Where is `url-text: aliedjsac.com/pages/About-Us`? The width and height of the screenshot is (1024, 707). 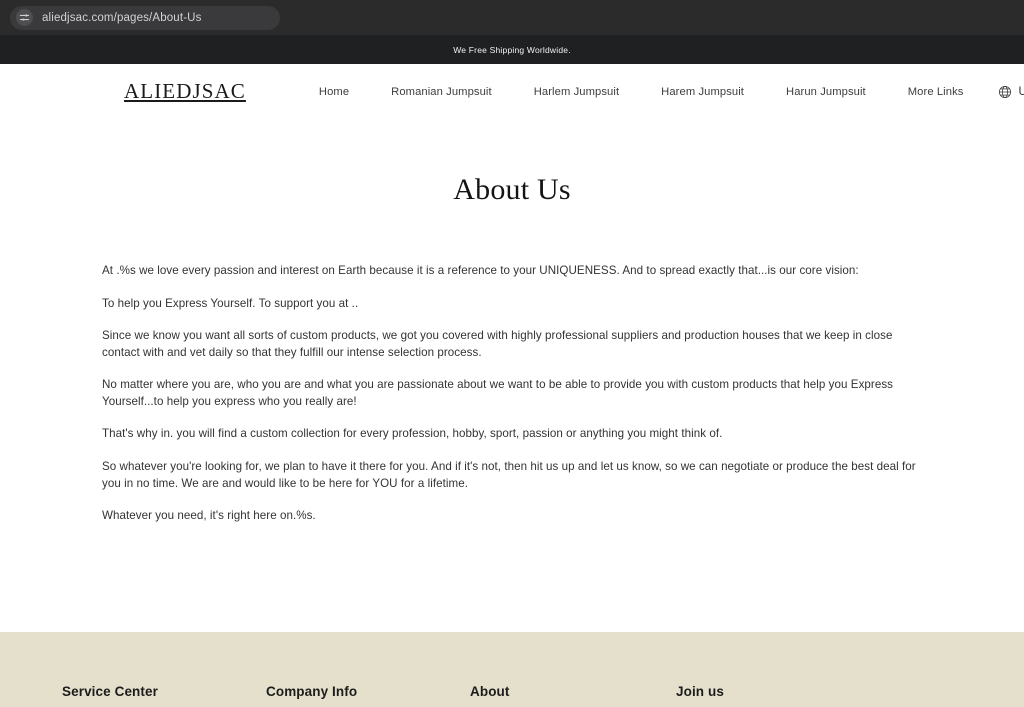
url-text: aliedjsac.com/pages/About-Us is located at coordinates (122, 17).